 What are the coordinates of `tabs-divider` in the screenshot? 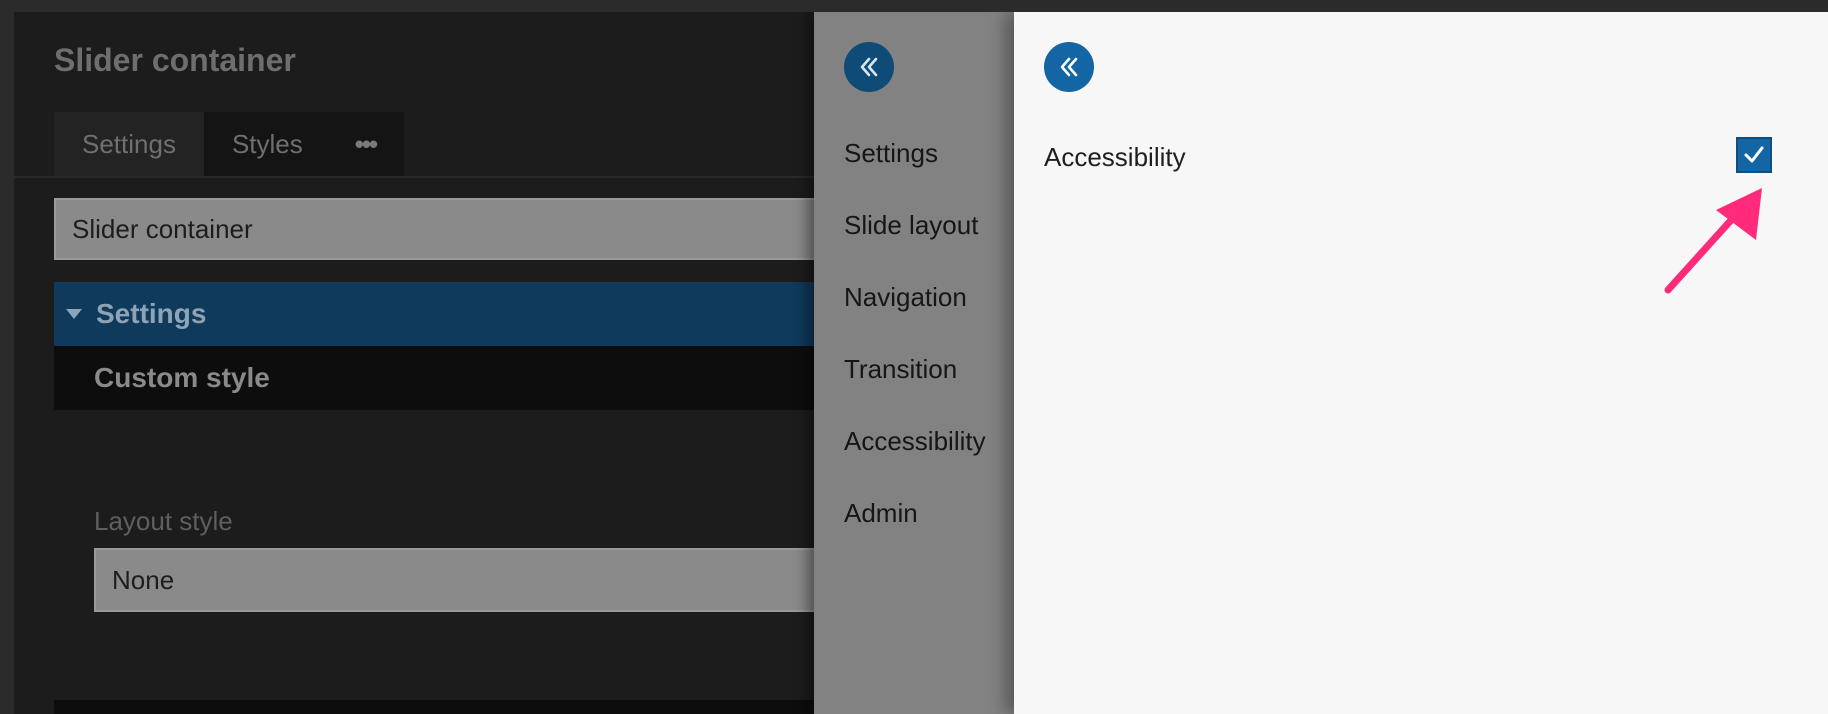 It's located at (414, 177).